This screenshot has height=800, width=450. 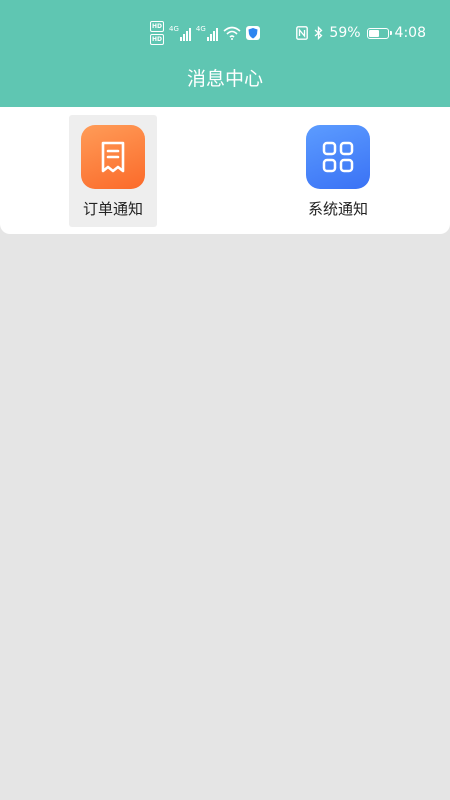 I want to click on system-notification-label: 系统通知, so click(x=337, y=209).